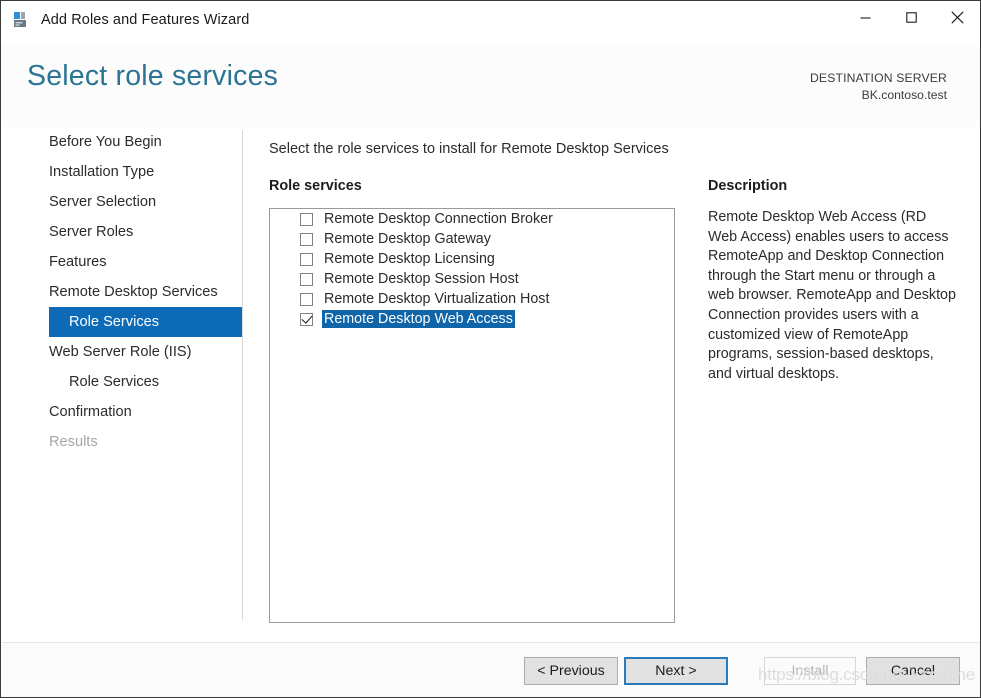 The image size is (981, 698). Describe the element at coordinates (810, 671) in the screenshot. I see `install-button: Install` at that location.